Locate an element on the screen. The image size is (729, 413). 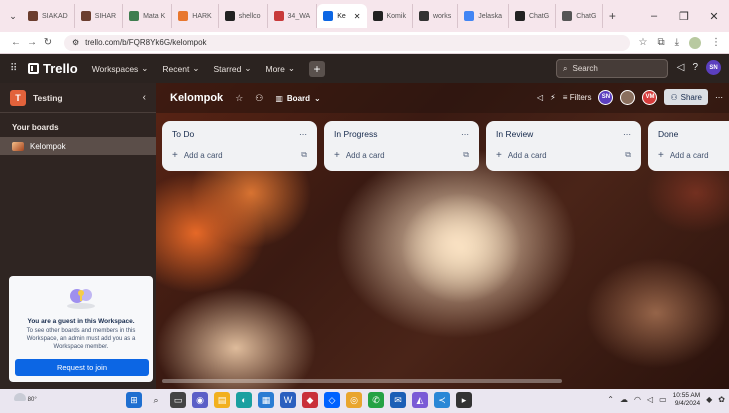
profile-avatar is located at coordinates (695, 42).